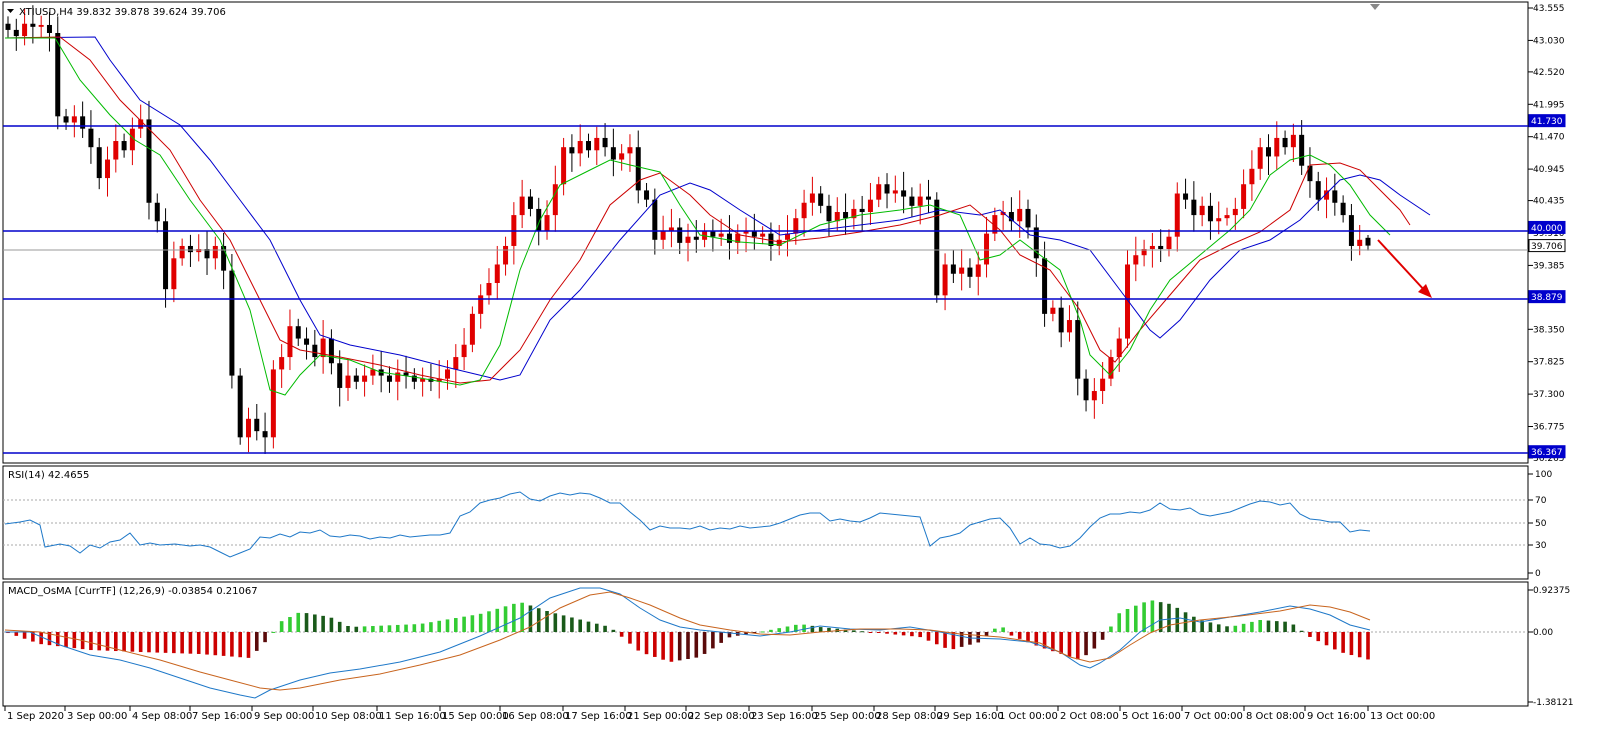  Describe the element at coordinates (721, 716) in the screenshot. I see `time-tick-label: 22 Sep 08:00` at that location.